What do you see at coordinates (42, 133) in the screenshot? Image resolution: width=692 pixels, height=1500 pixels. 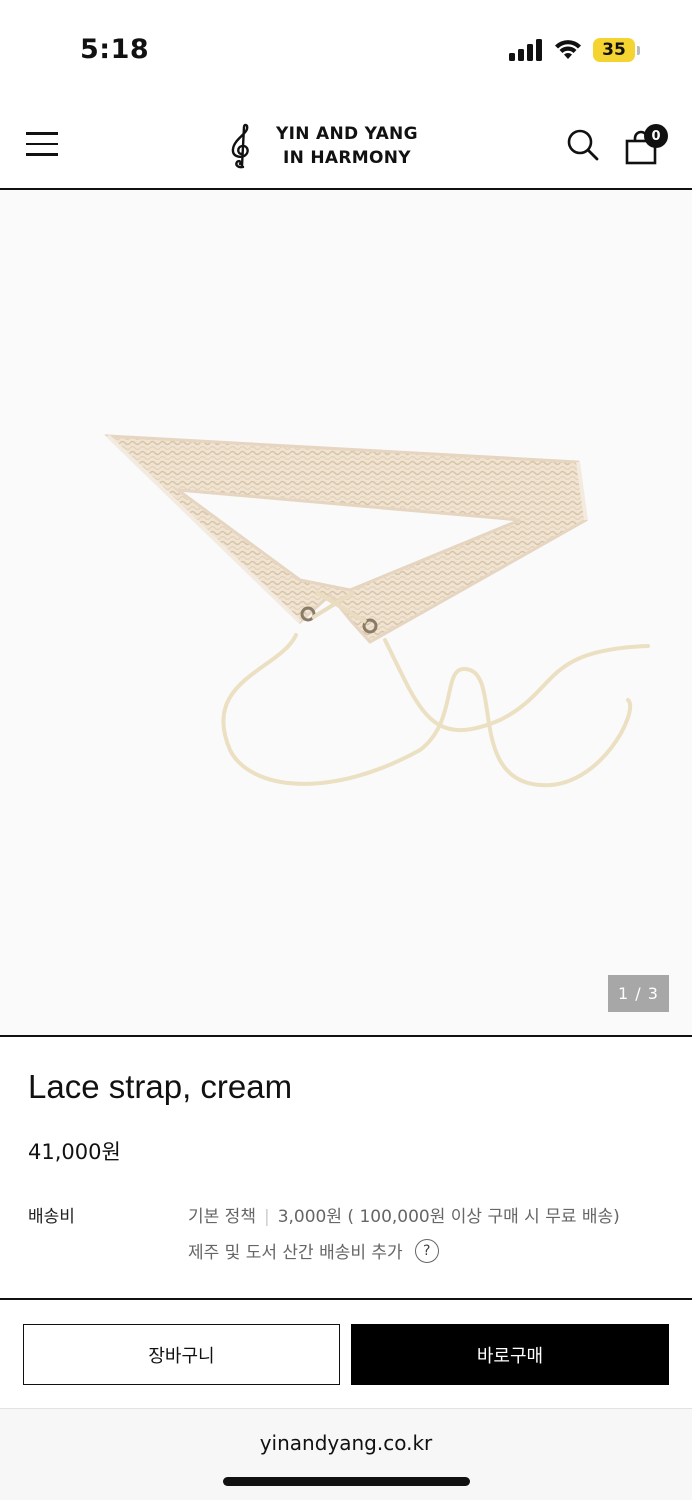 I see `menu-icon` at bounding box center [42, 133].